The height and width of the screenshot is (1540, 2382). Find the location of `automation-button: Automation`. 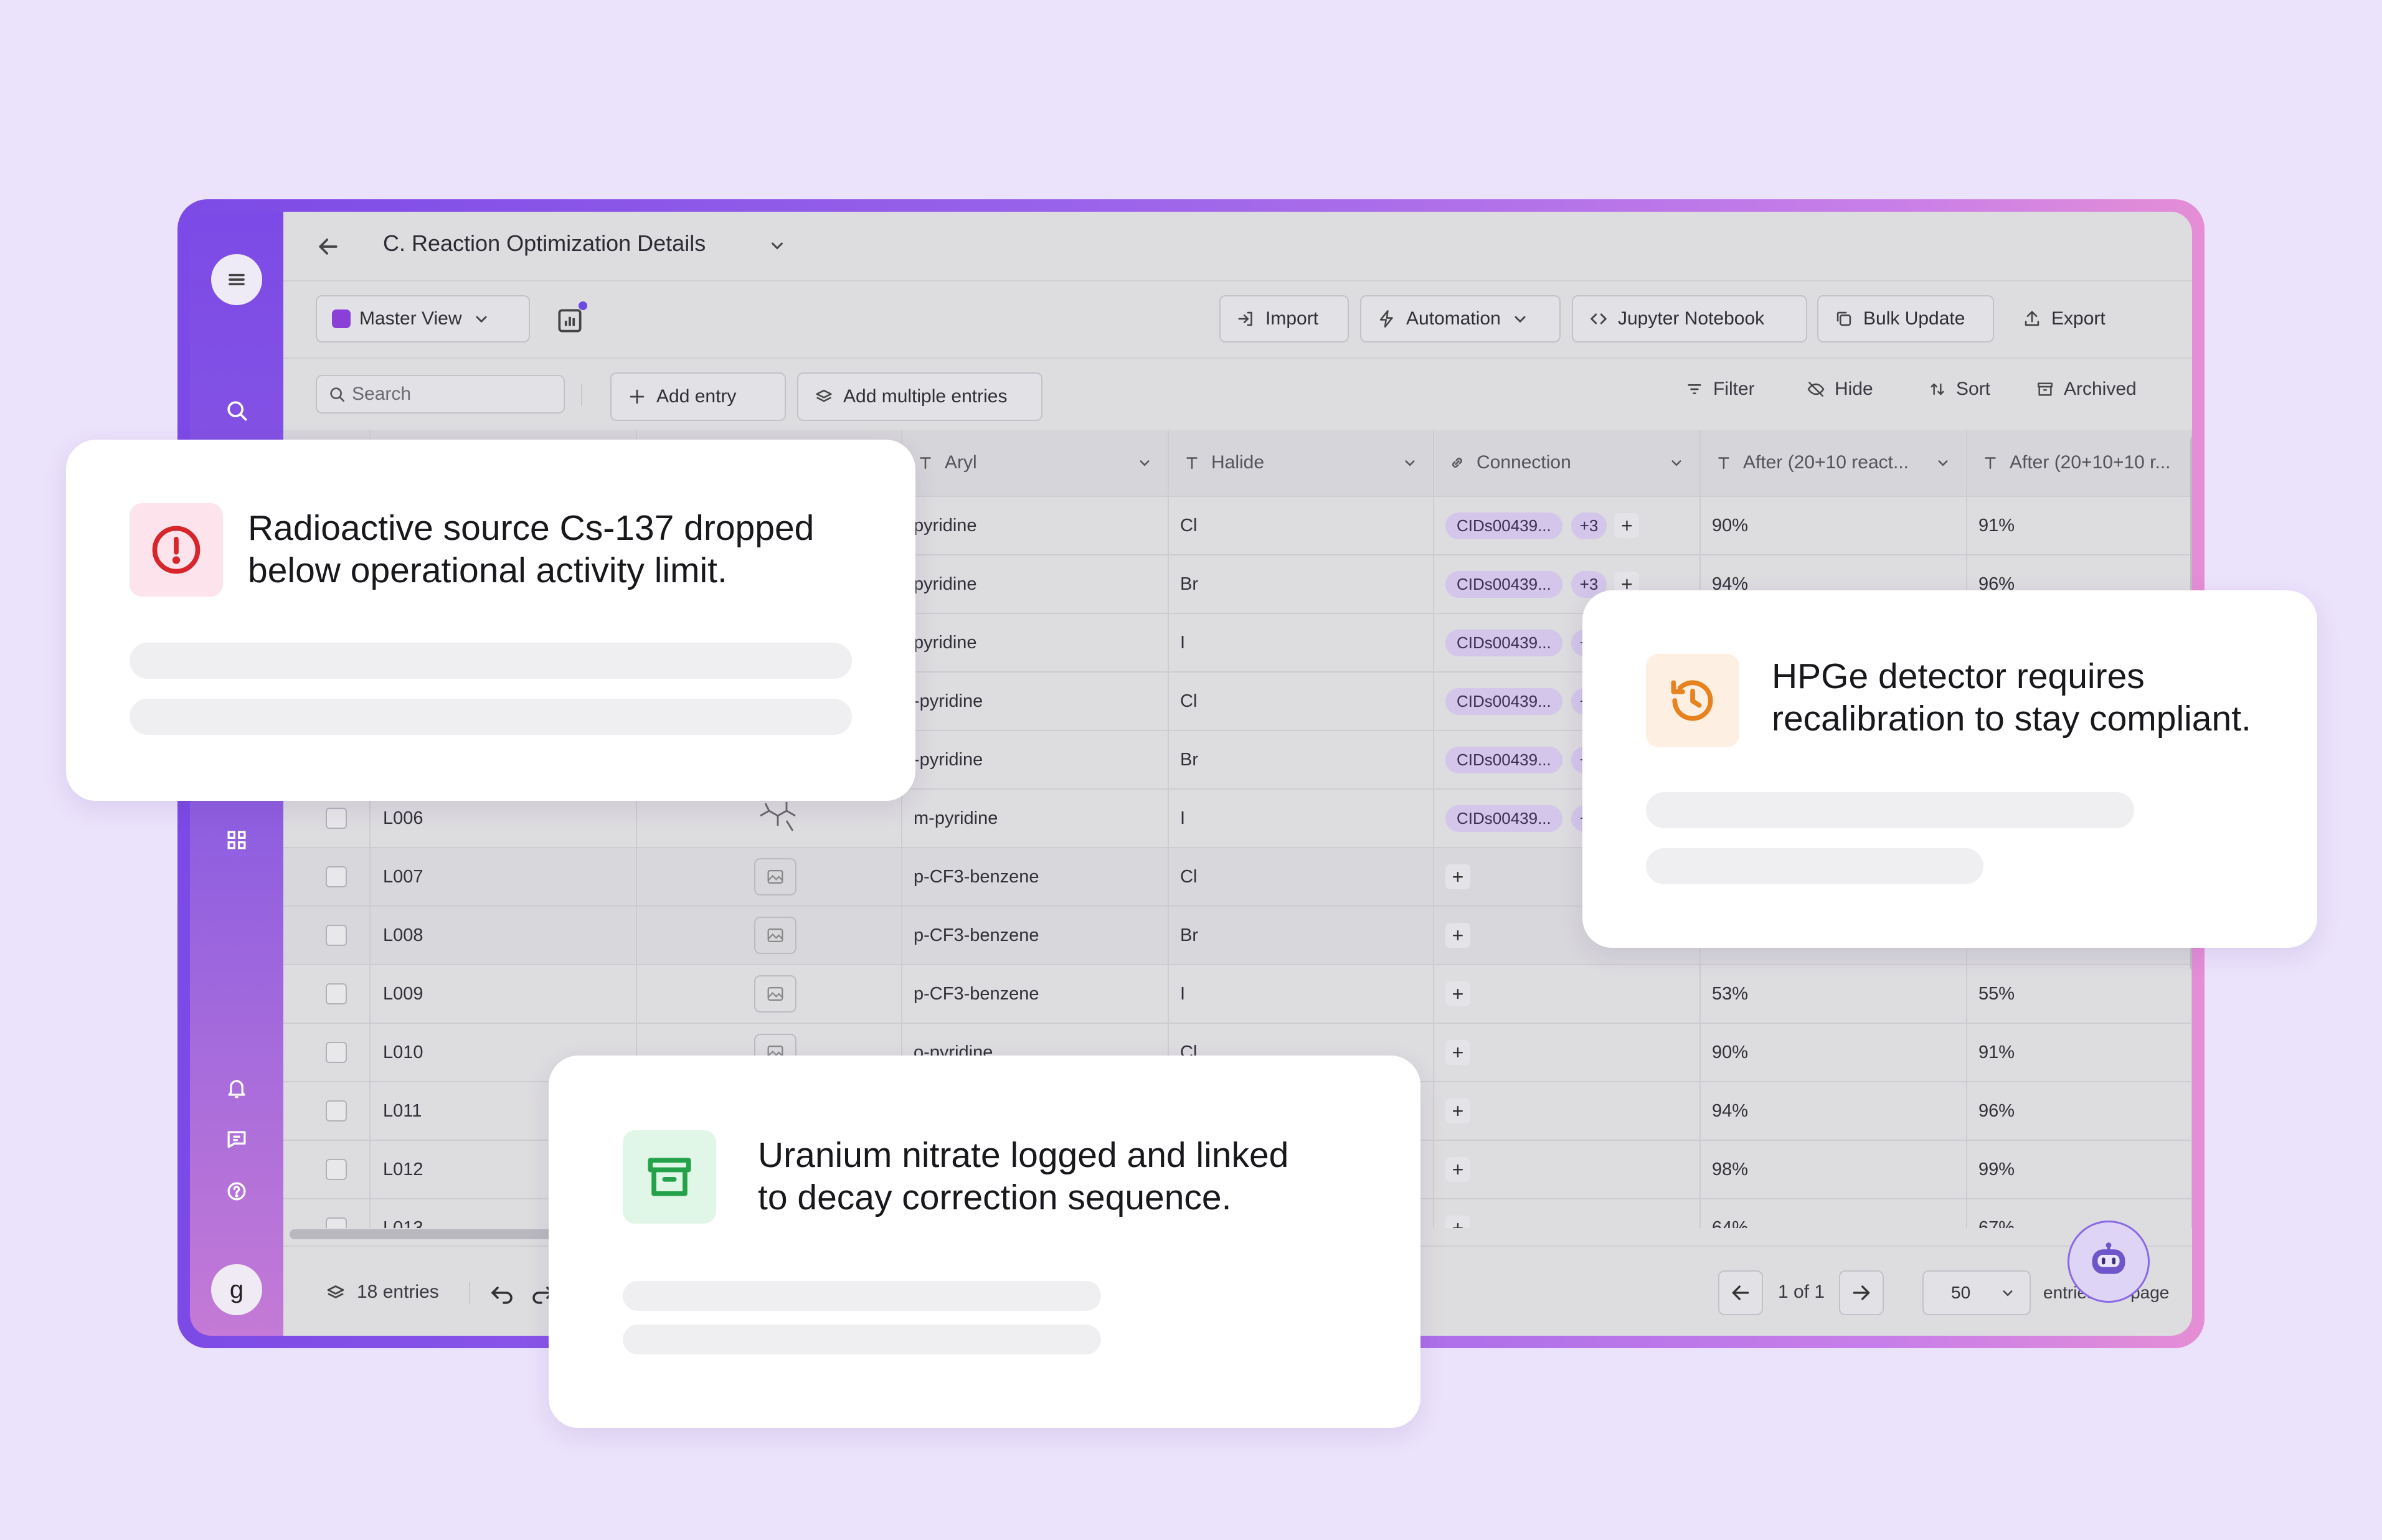

automation-button: Automation is located at coordinates (1460, 318).